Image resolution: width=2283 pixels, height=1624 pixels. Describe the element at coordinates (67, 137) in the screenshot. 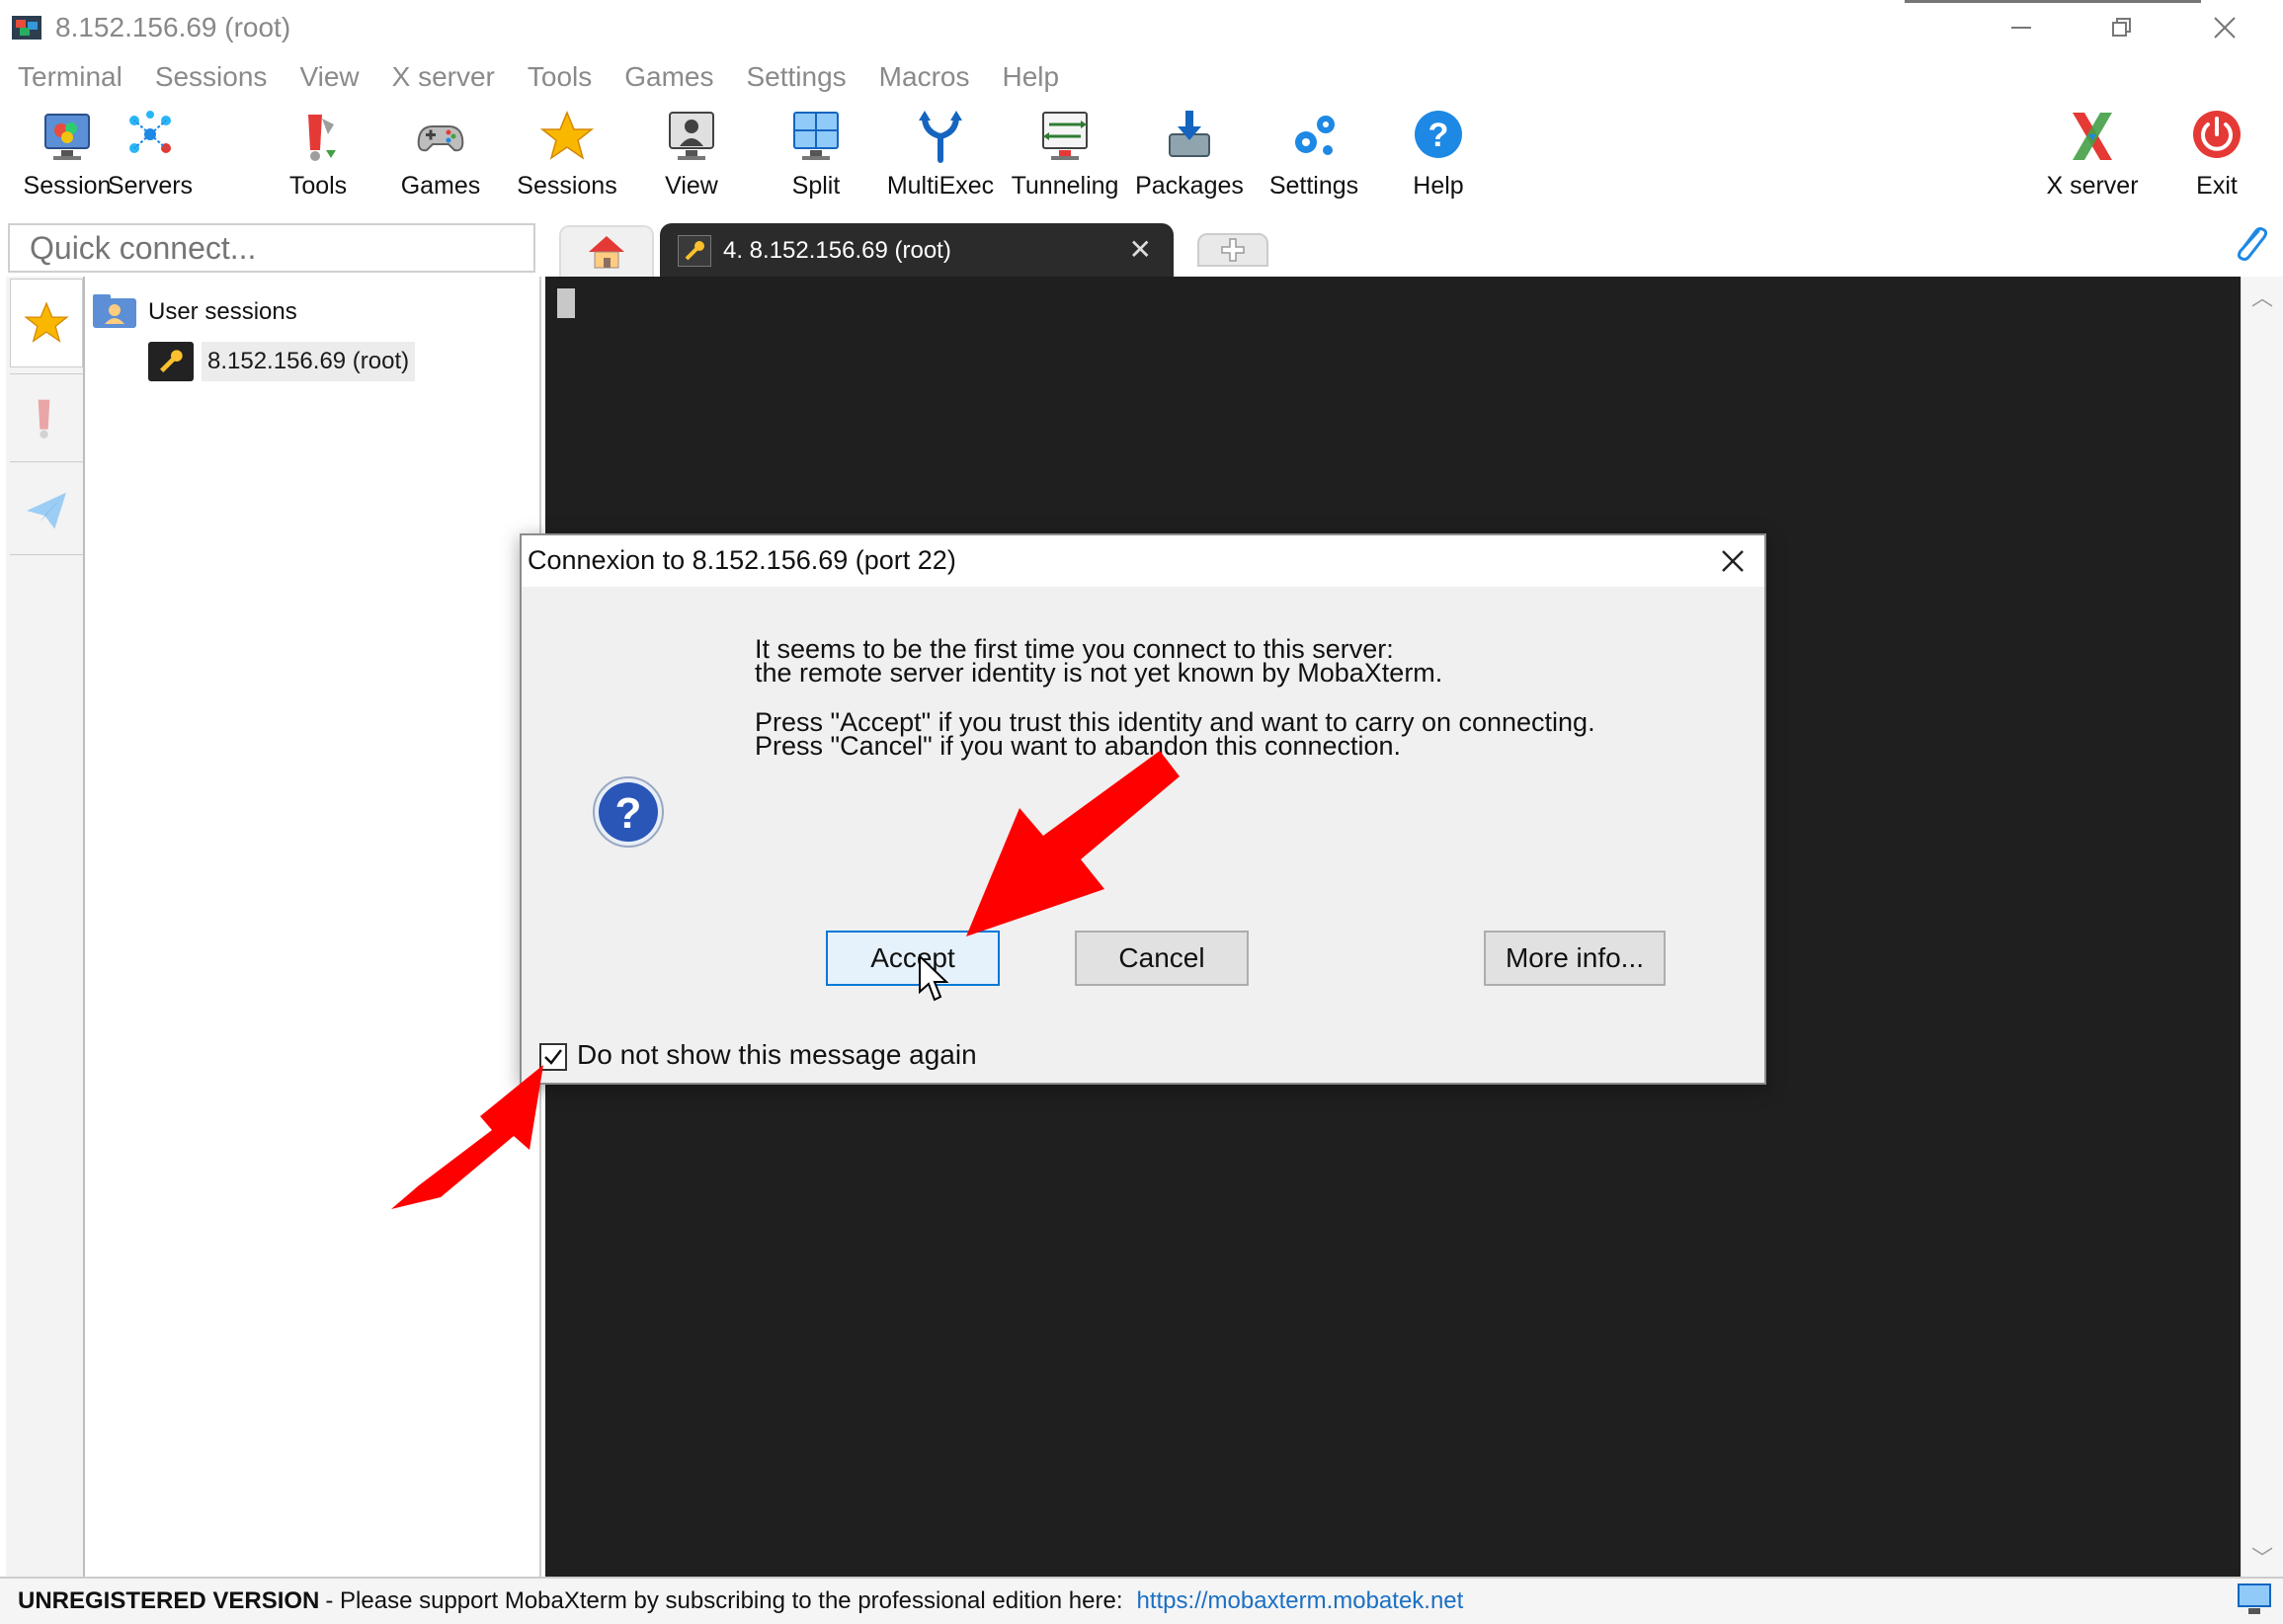

I see `session-icon` at that location.